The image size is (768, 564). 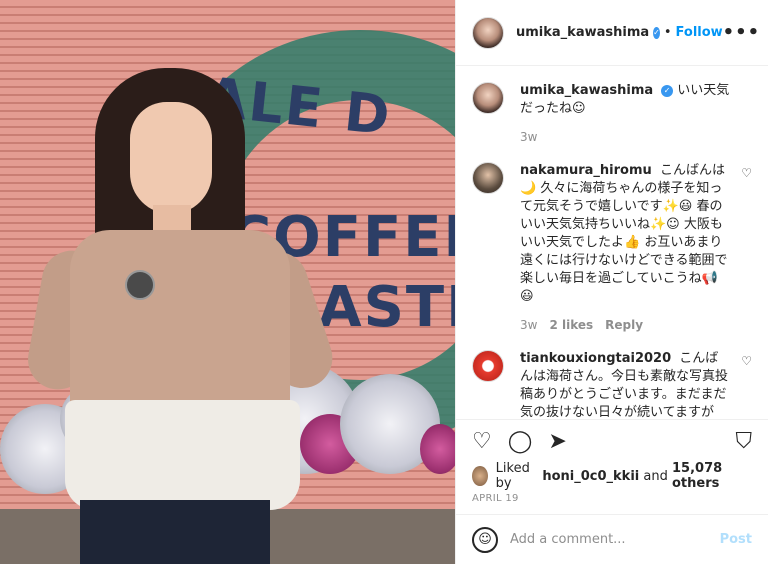 I want to click on reply-button: Reply, so click(x=624, y=325).